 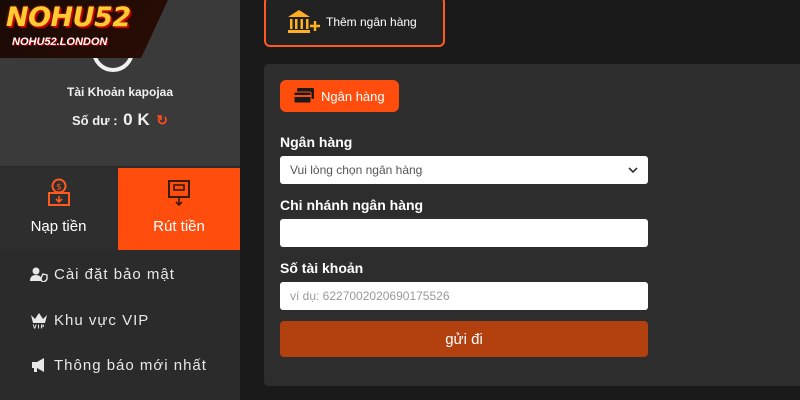 I want to click on account-name: Tài Khoản kapojaa, so click(x=120, y=92).